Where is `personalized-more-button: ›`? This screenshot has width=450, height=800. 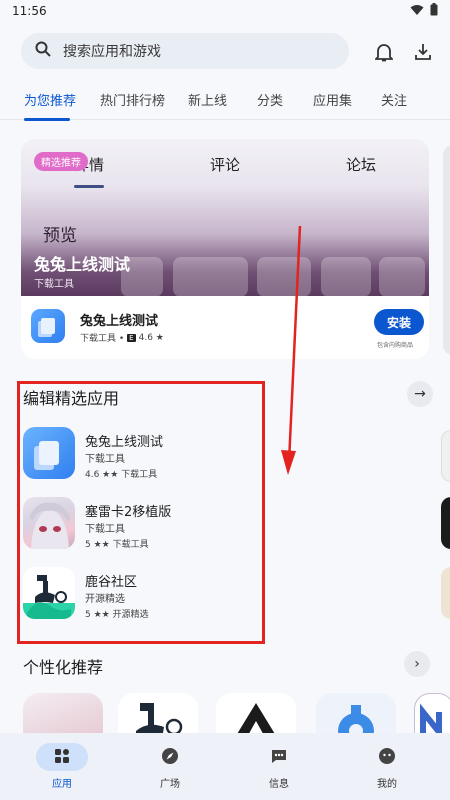
personalized-more-button: › is located at coordinates (417, 664).